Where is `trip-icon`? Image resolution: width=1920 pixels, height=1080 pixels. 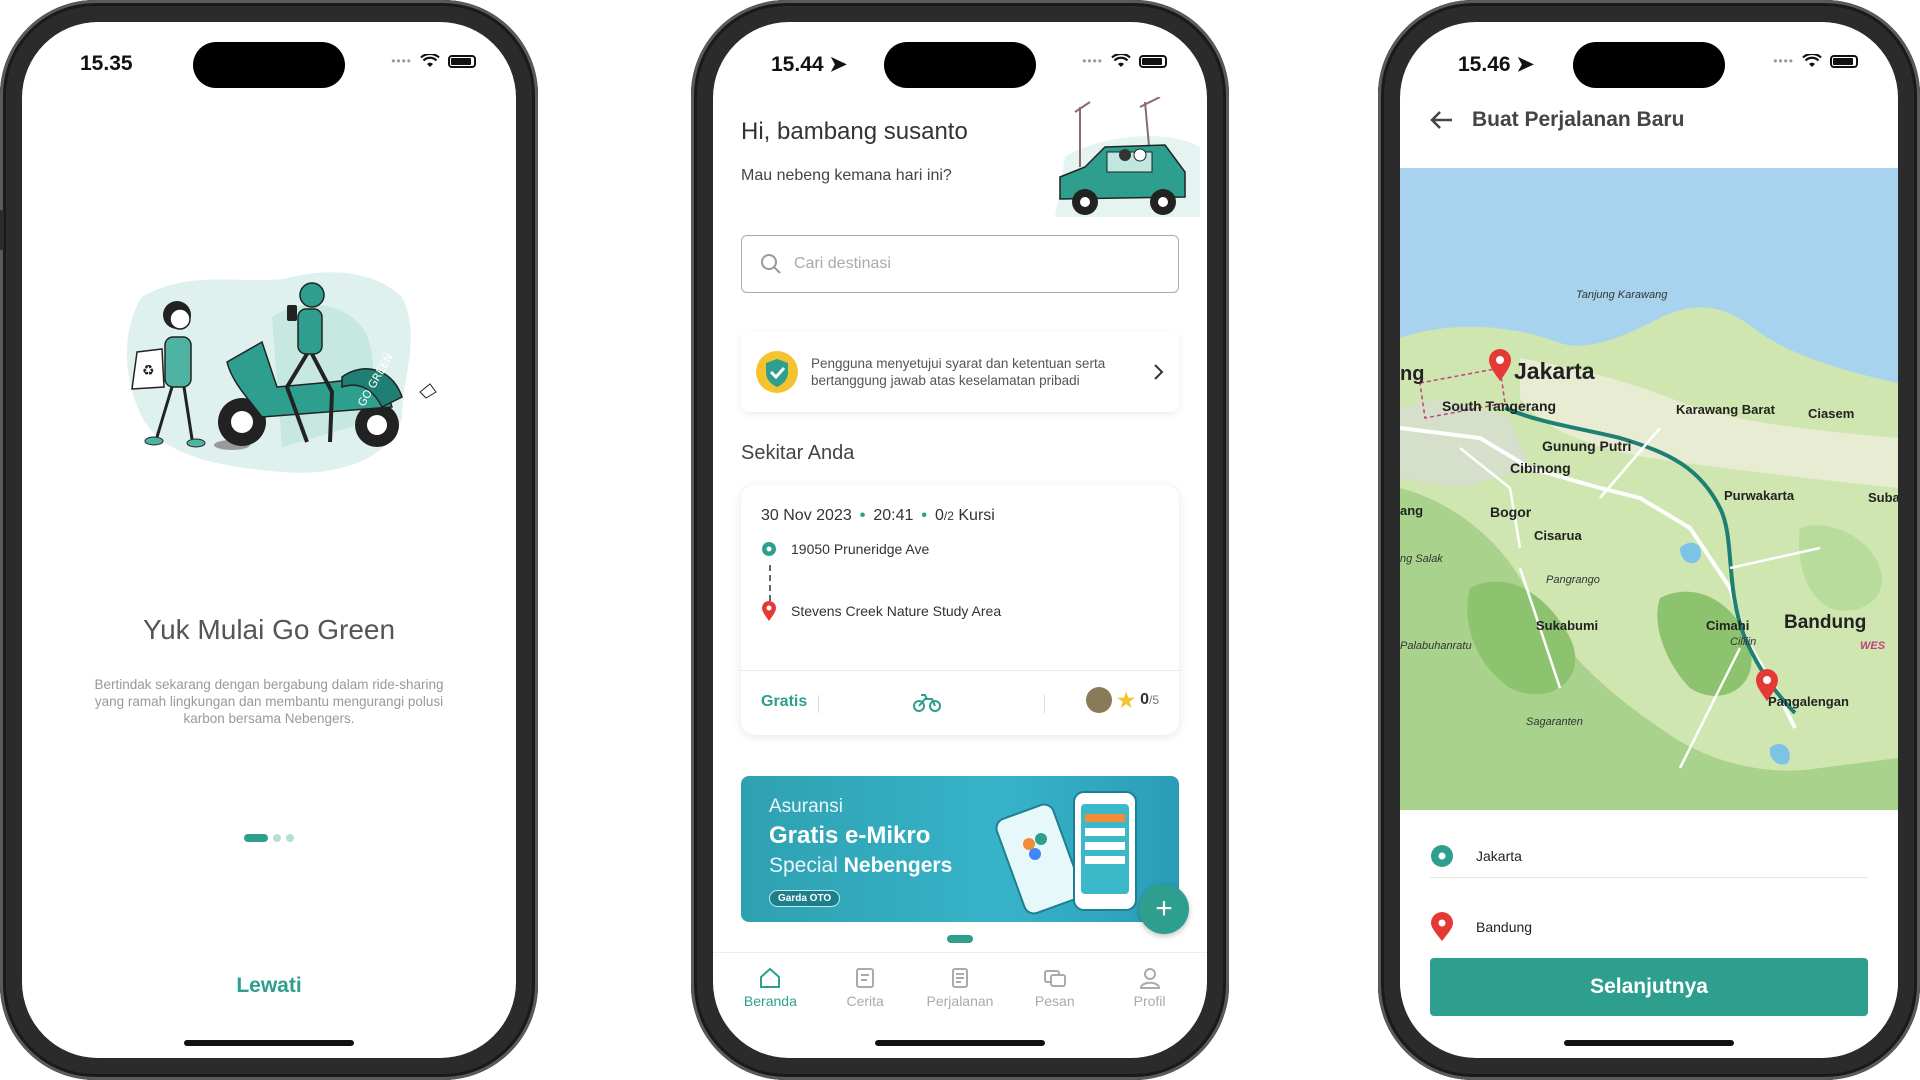 trip-icon is located at coordinates (959, 978).